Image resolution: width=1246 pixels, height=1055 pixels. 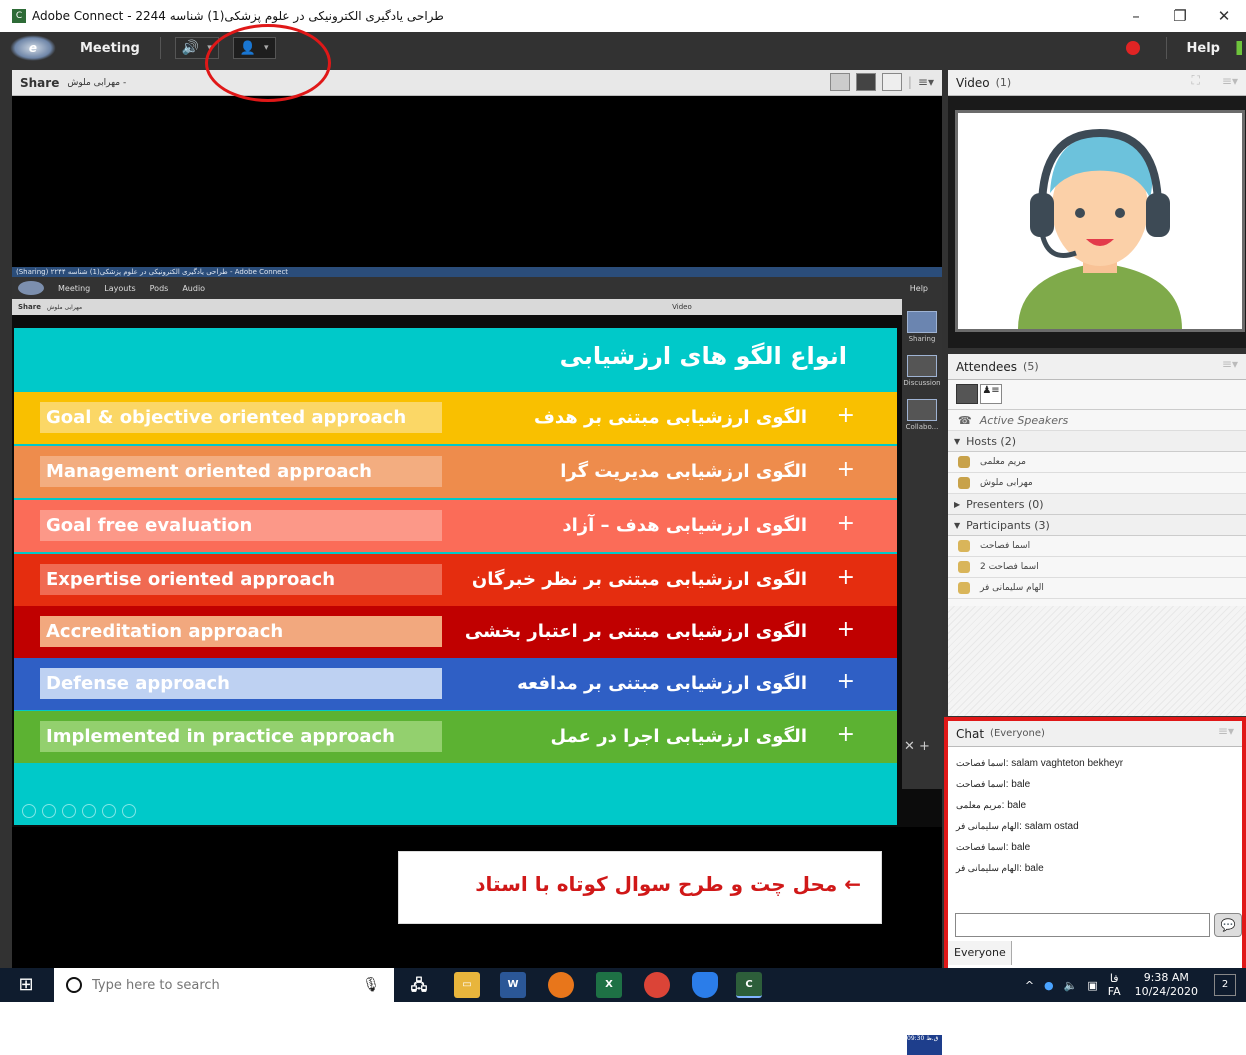 I want to click on fit-width-icon, so click(x=839, y=82).